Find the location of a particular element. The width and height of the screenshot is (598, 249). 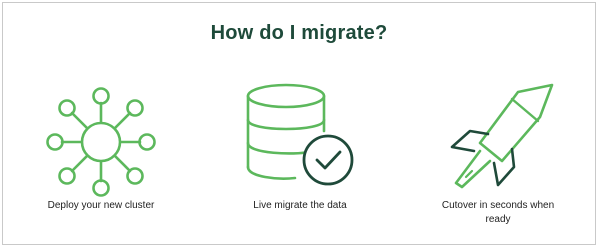

cluster-icon is located at coordinates (101, 140).